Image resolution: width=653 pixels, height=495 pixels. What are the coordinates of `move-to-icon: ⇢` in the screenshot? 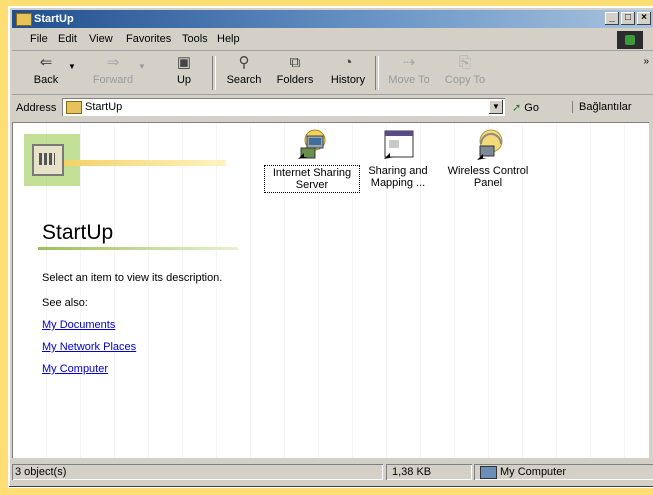 It's located at (409, 62).